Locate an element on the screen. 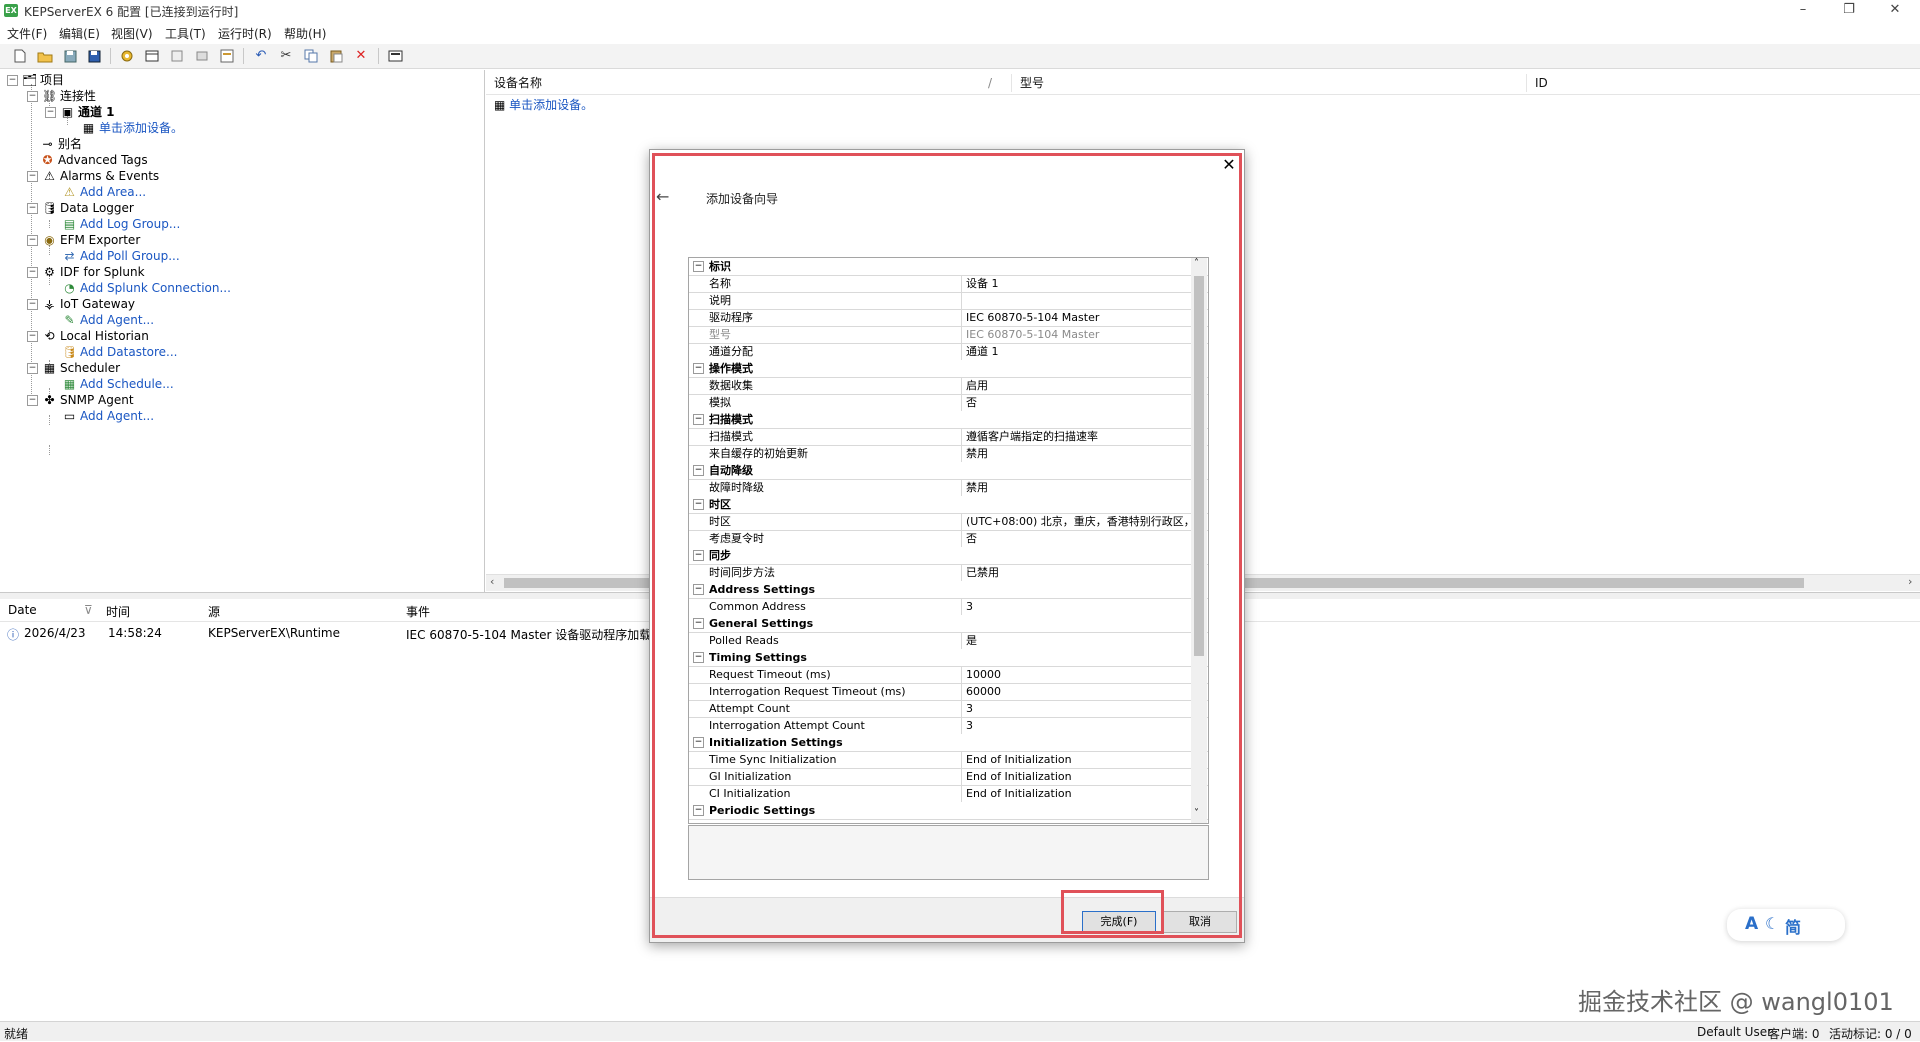 The width and height of the screenshot is (1920, 1042). property-row: Interrogation Request Timeout (ms) 60000 is located at coordinates (948, 692).